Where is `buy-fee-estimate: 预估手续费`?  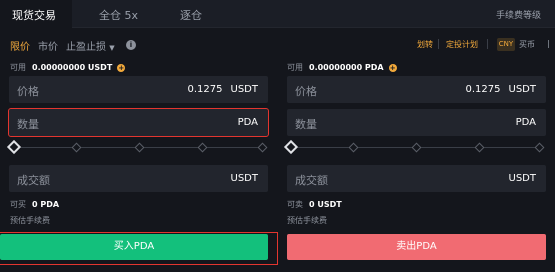
buy-fee-estimate: 预估手续费 is located at coordinates (30, 220).